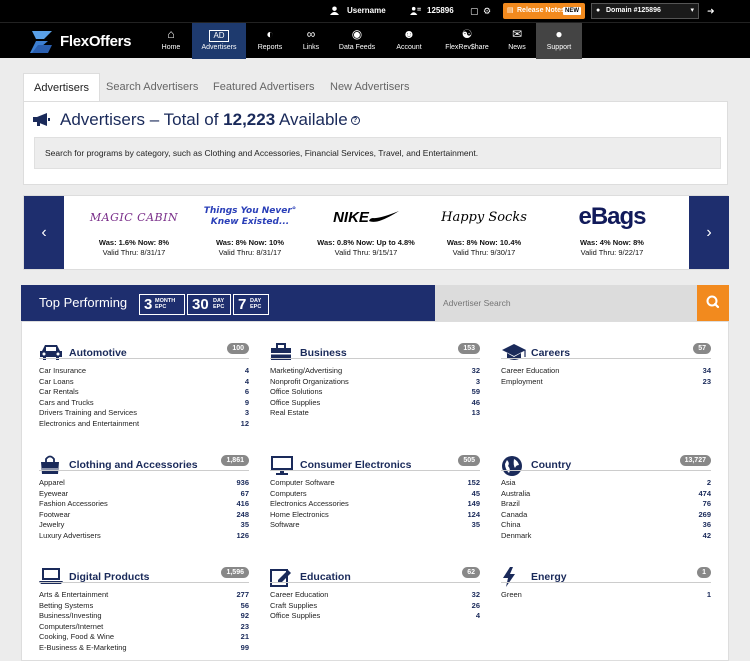  I want to click on epc-3-month-button: 3 MONTH EPC, so click(162, 304).